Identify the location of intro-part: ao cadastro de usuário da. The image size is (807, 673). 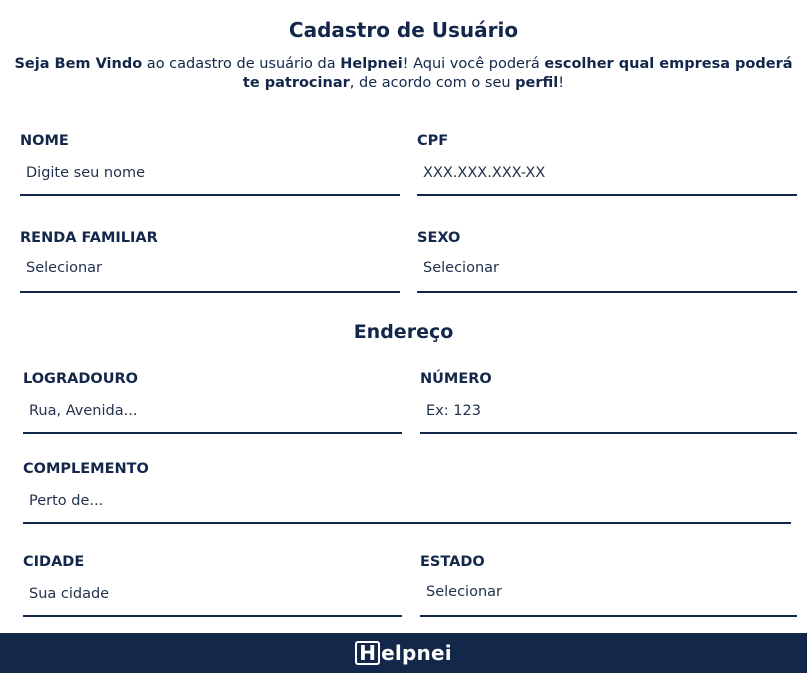
(241, 64).